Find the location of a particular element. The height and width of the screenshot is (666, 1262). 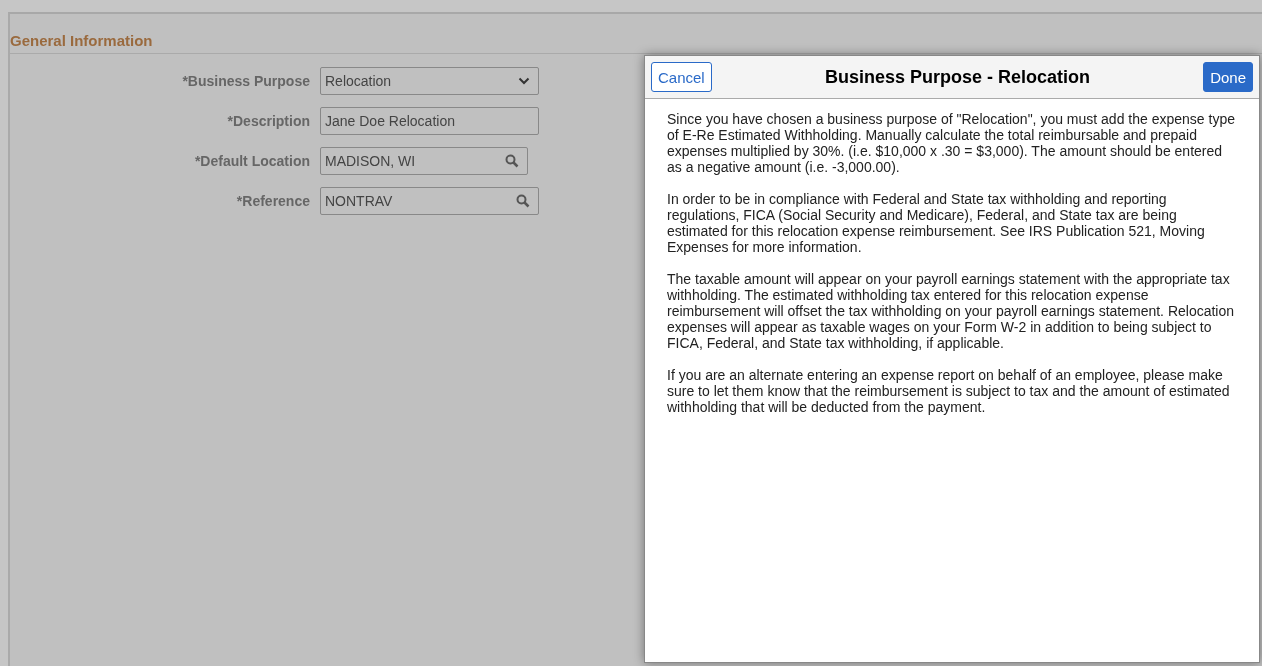

lookup-field: MADISON, WI is located at coordinates (424, 161).